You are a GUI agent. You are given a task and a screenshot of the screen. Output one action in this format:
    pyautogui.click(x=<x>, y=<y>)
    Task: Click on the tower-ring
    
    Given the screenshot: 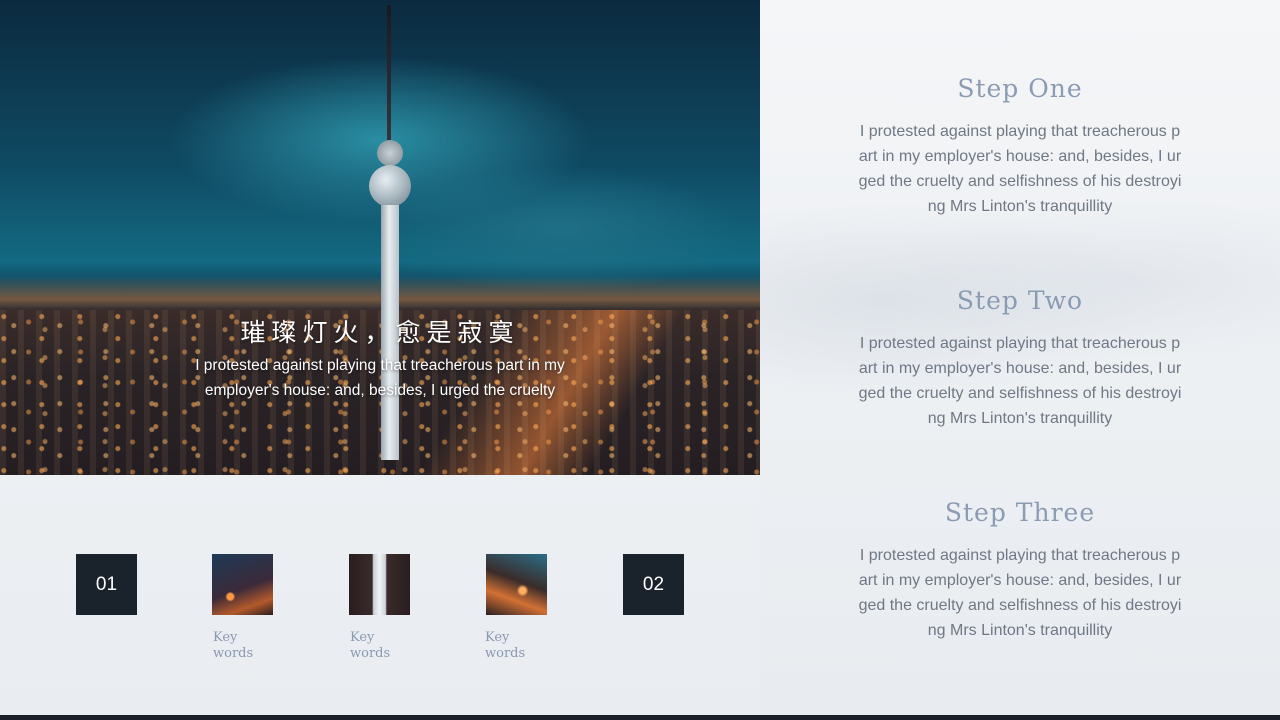 What is the action you would take?
    pyautogui.click(x=390, y=153)
    